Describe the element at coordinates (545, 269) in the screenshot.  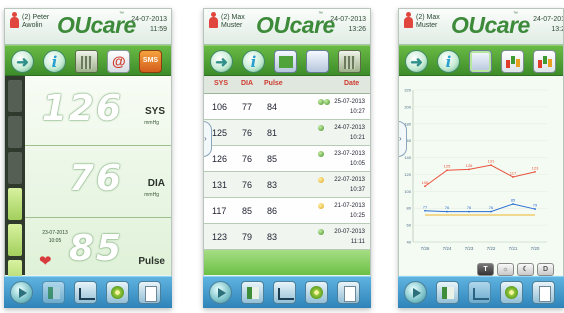
I see `mode-d-button: D` at that location.